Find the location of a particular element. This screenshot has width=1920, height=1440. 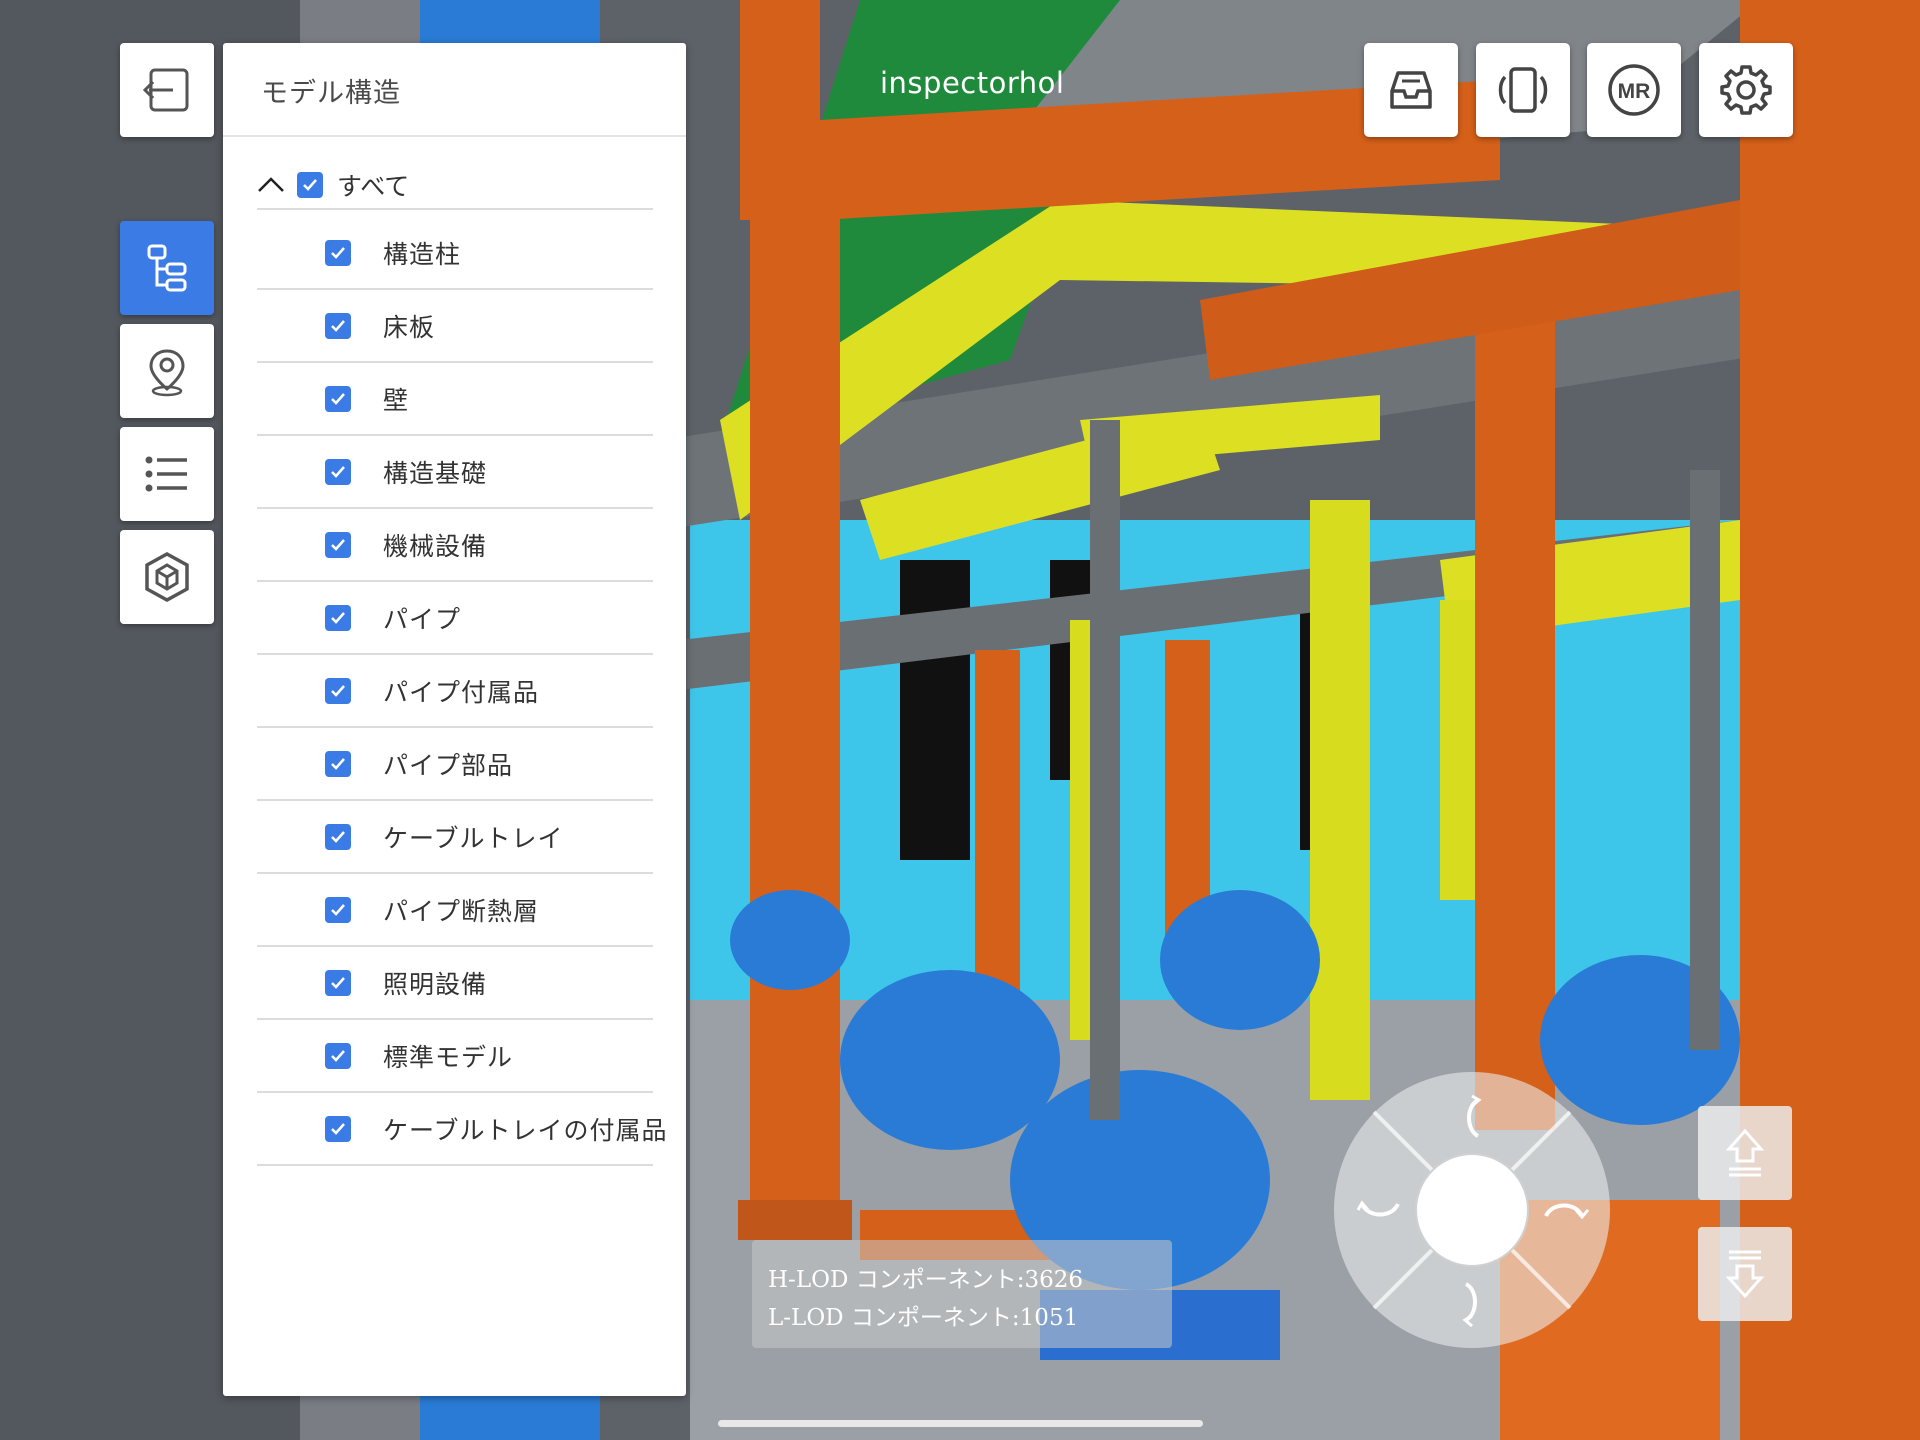

tree-structure-icon is located at coordinates (167, 268).